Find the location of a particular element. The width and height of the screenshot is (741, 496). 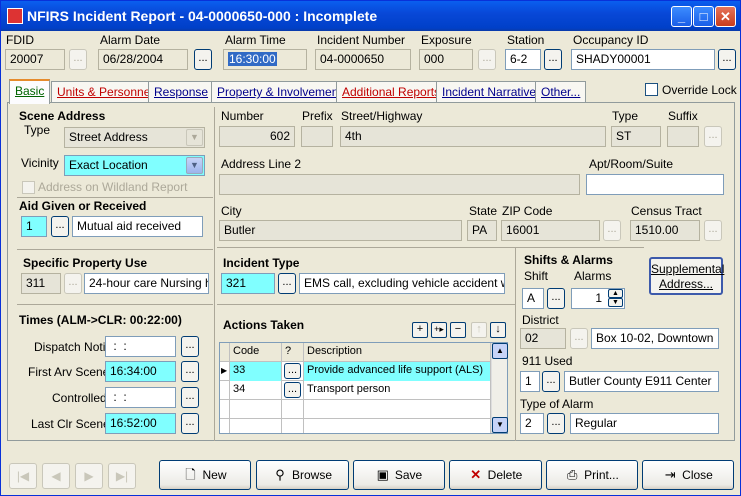

dispatch-time-field: : : is located at coordinates (140, 346).